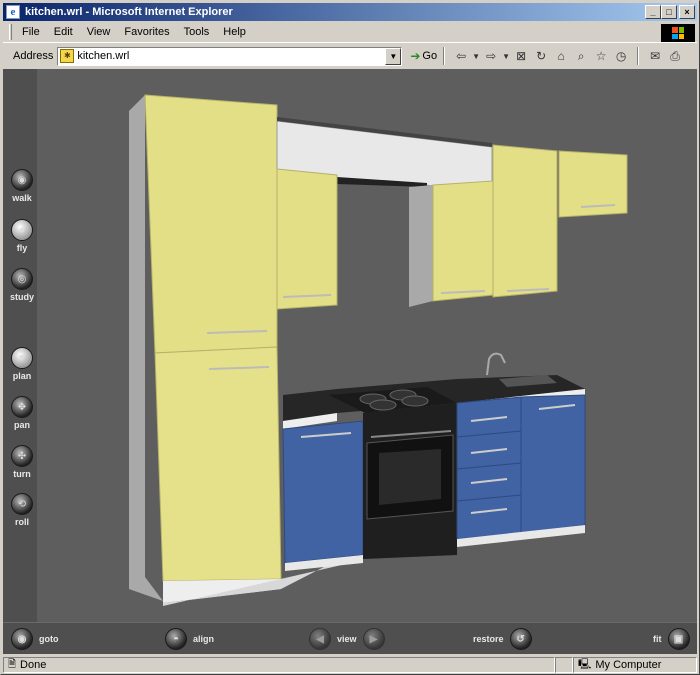 The width and height of the screenshot is (700, 675). What do you see at coordinates (635, 665) in the screenshot?
I see `security-zone: 🖳 My Computer` at bounding box center [635, 665].